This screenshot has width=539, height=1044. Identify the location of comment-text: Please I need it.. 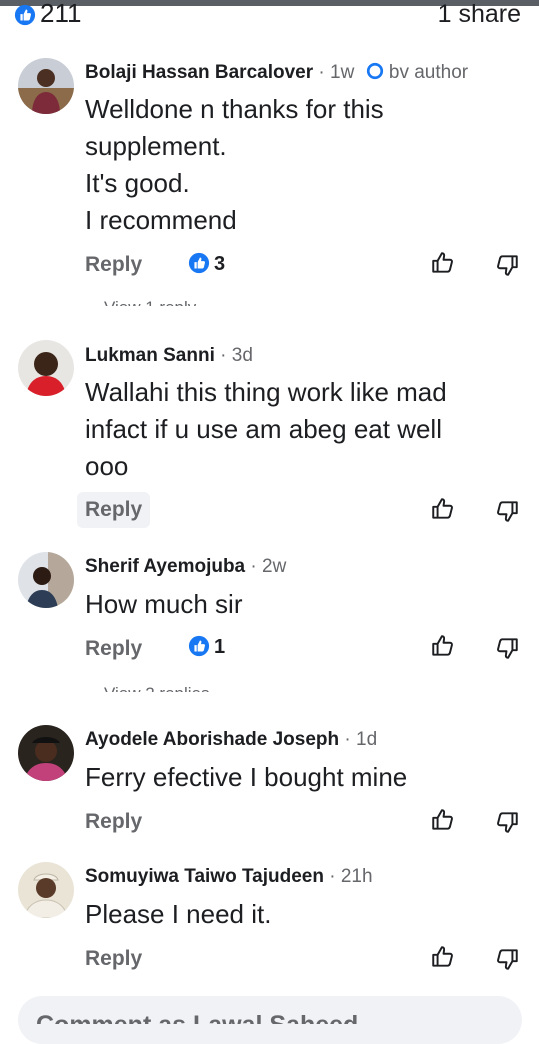
(178, 914).